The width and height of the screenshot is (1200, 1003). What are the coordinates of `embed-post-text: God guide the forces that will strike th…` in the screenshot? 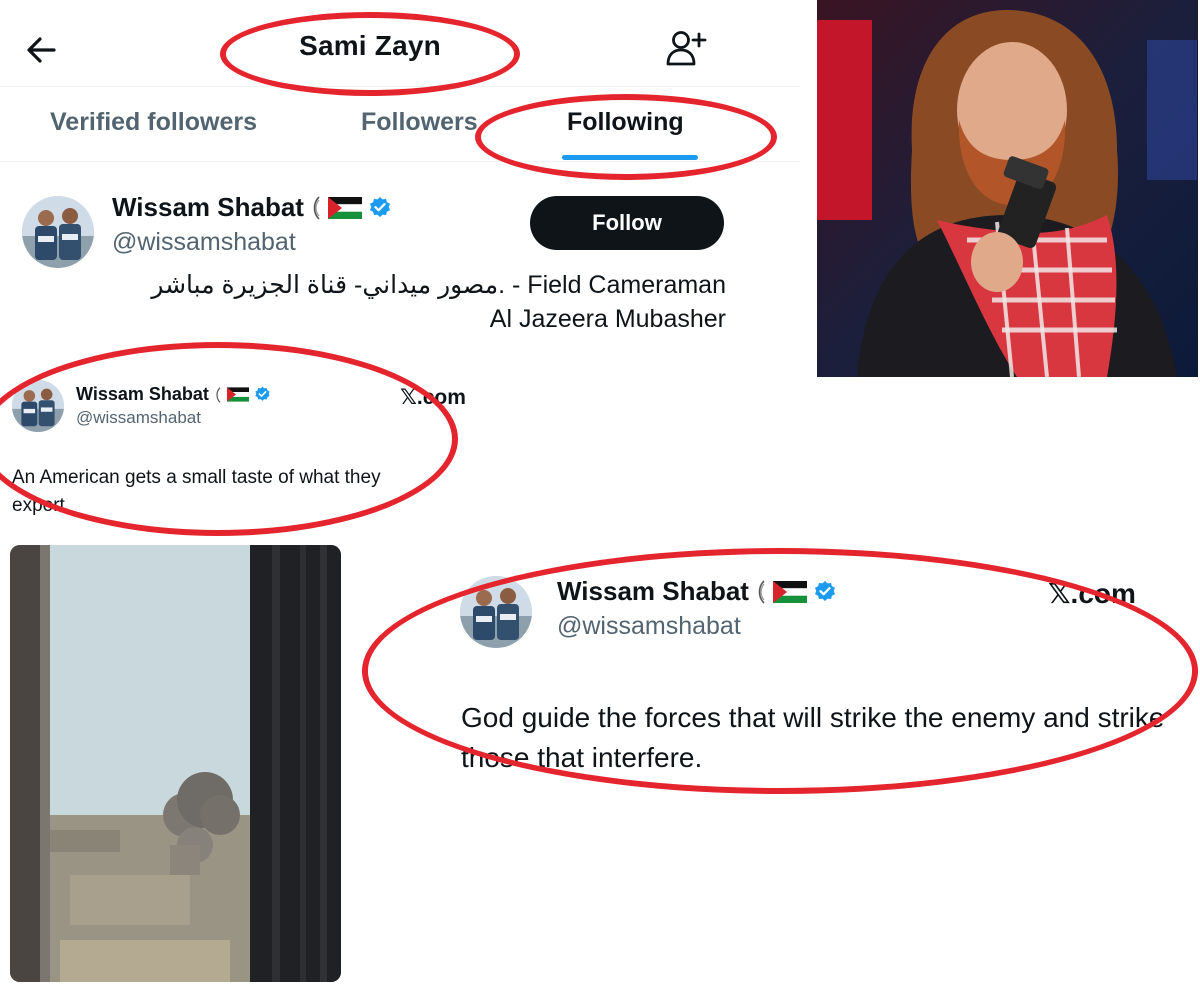 It's located at (813, 737).